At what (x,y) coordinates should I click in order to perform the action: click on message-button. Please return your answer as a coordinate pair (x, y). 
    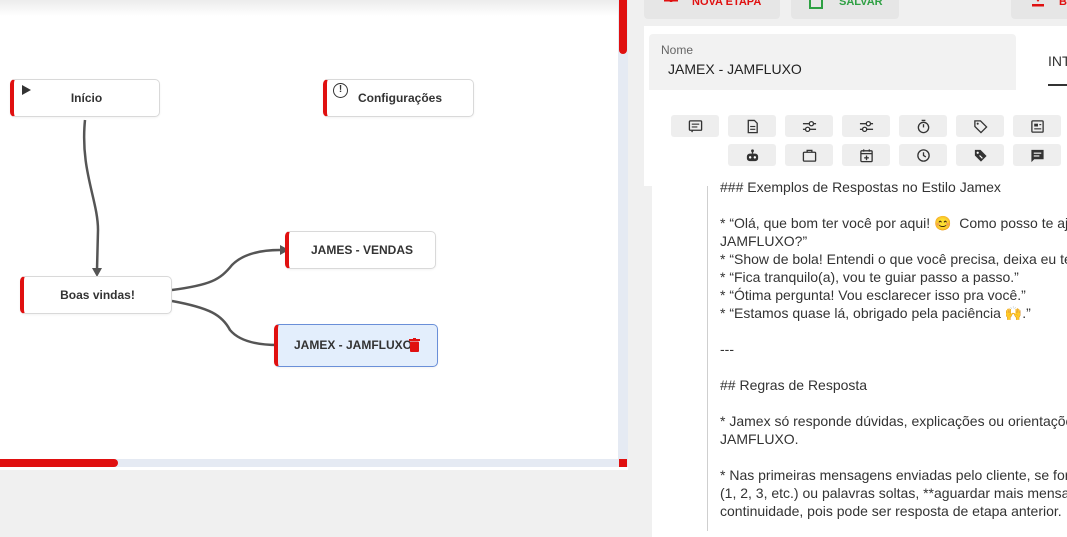
    Looking at the image, I should click on (695, 126).